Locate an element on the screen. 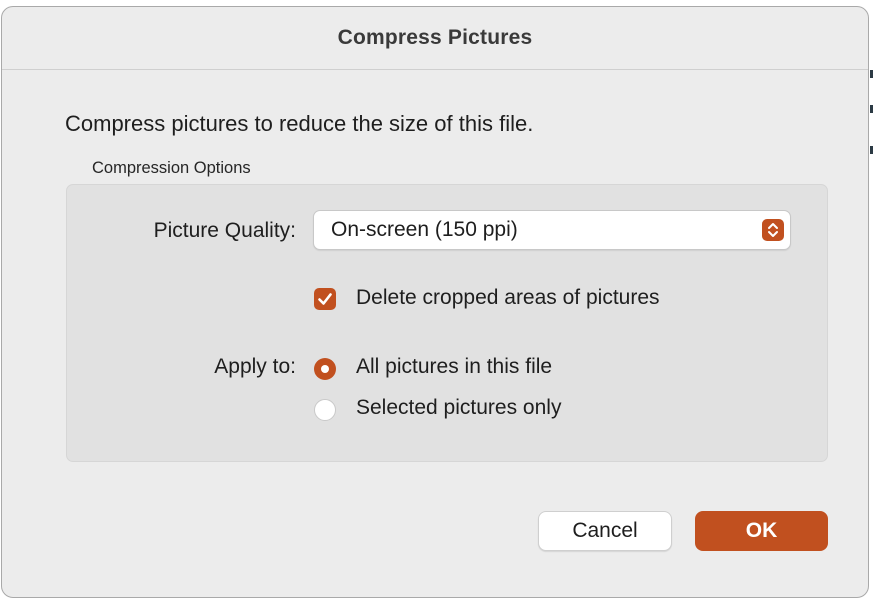 This screenshot has width=876, height=598. picture-quality-select: On-screen (150 ppi) is located at coordinates (552, 230).